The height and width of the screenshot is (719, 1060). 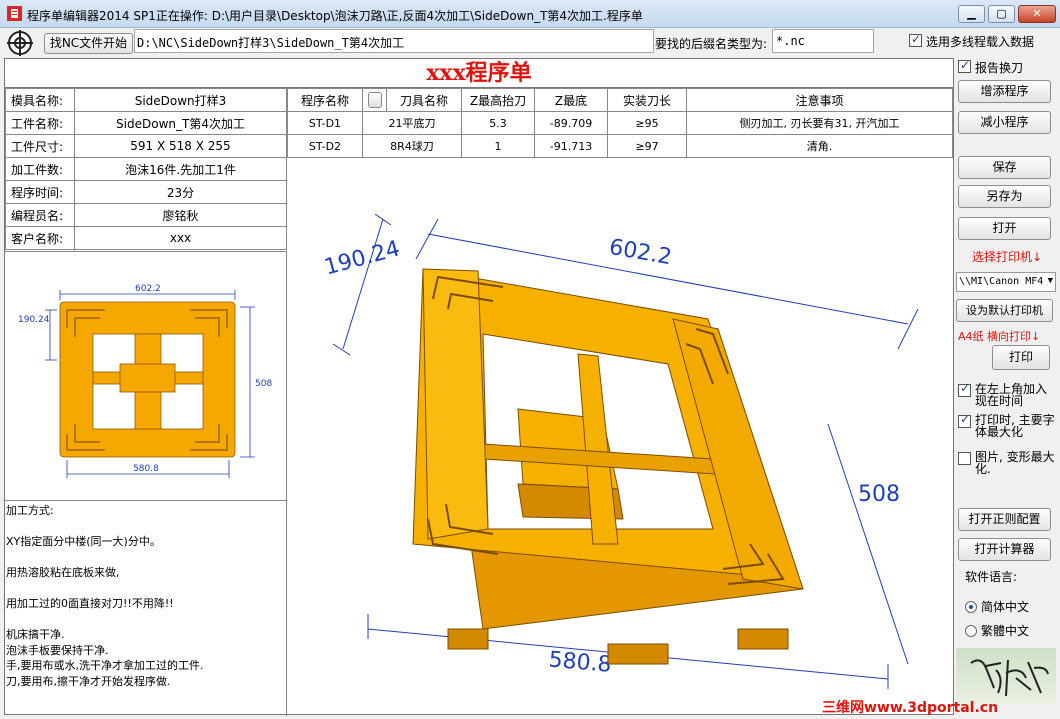 What do you see at coordinates (571, 146) in the screenshot?
I see `cell-z-min: -91.713` at bounding box center [571, 146].